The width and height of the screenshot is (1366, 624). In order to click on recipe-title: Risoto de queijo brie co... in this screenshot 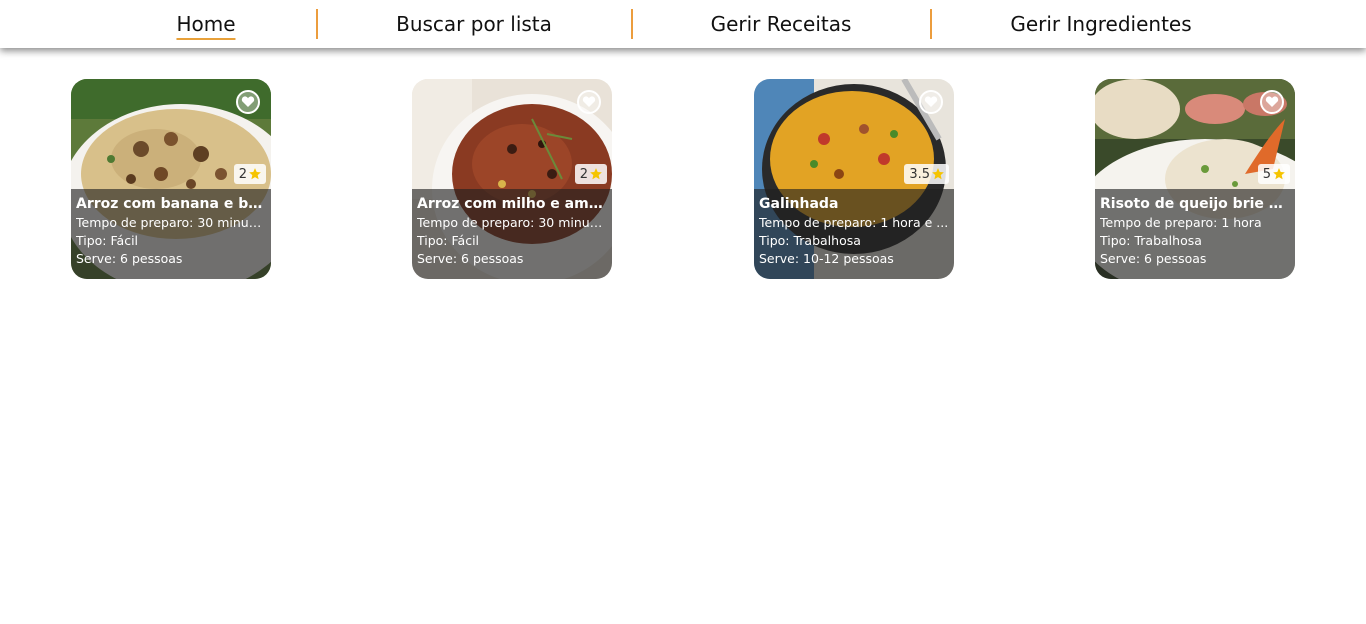, I will do `click(1195, 204)`.